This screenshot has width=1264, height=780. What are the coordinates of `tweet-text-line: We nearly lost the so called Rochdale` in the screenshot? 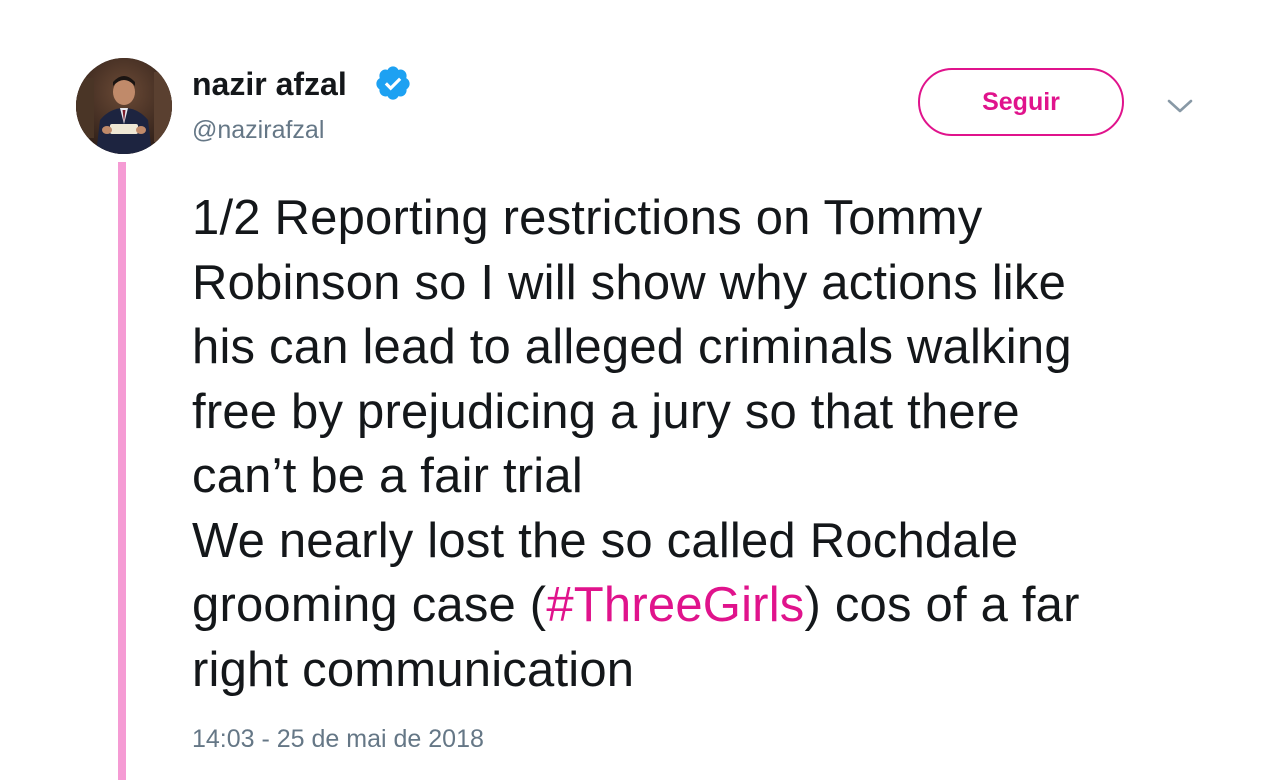 It's located at (605, 540).